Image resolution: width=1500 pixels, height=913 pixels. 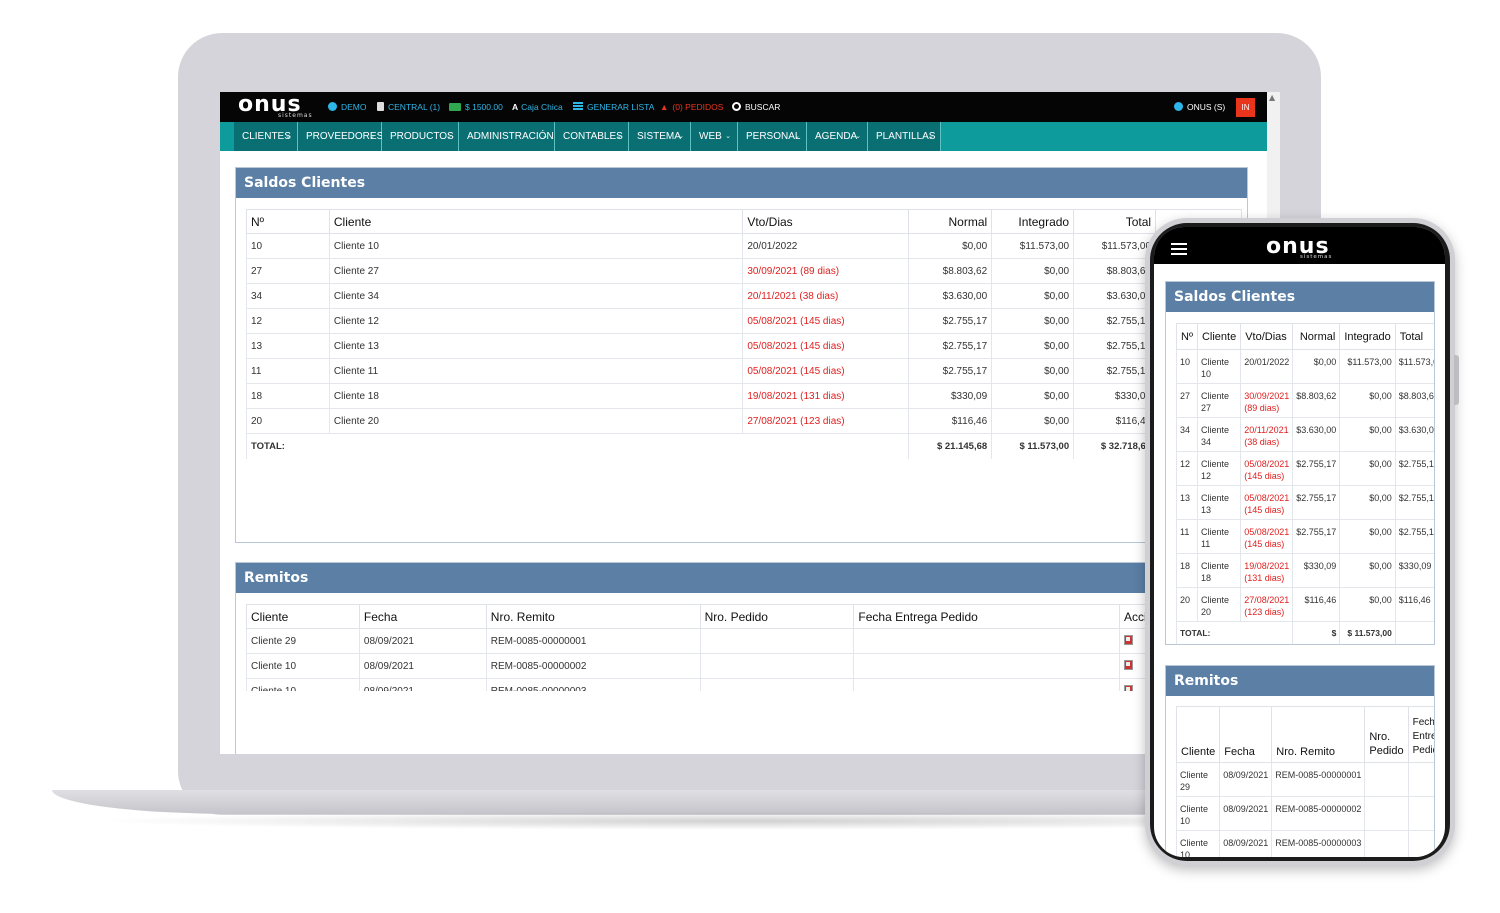 What do you see at coordinates (1299, 245) in the screenshot?
I see `mobile-top-bar: onus sistemas` at bounding box center [1299, 245].